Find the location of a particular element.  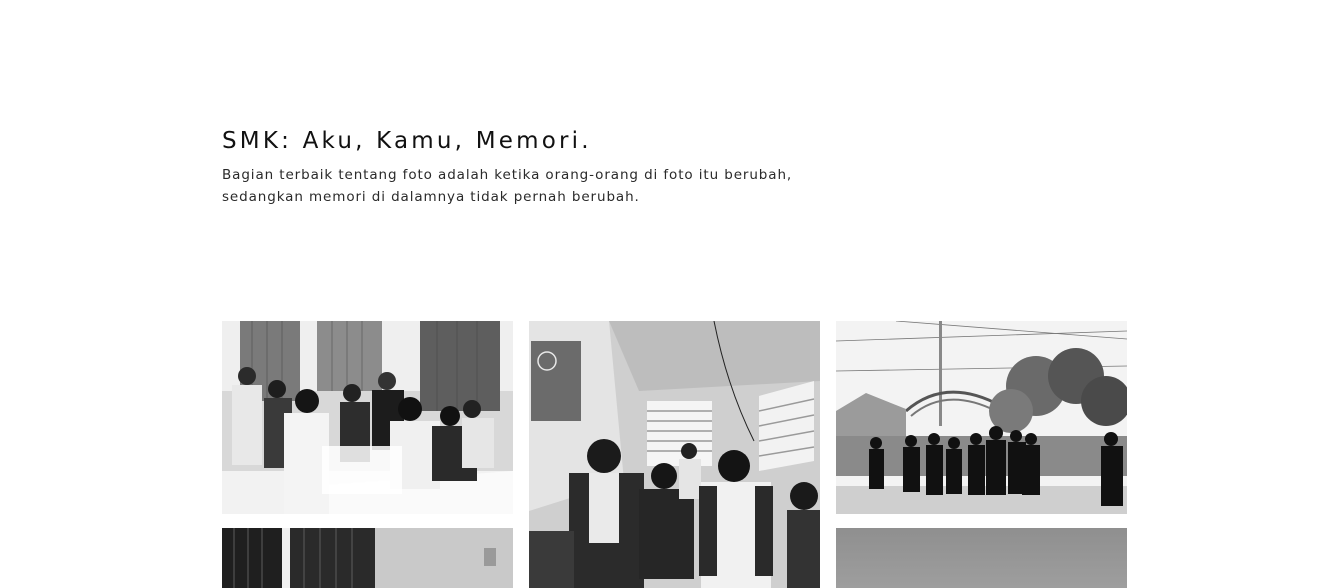

students-classroom-image is located at coordinates (367, 417).